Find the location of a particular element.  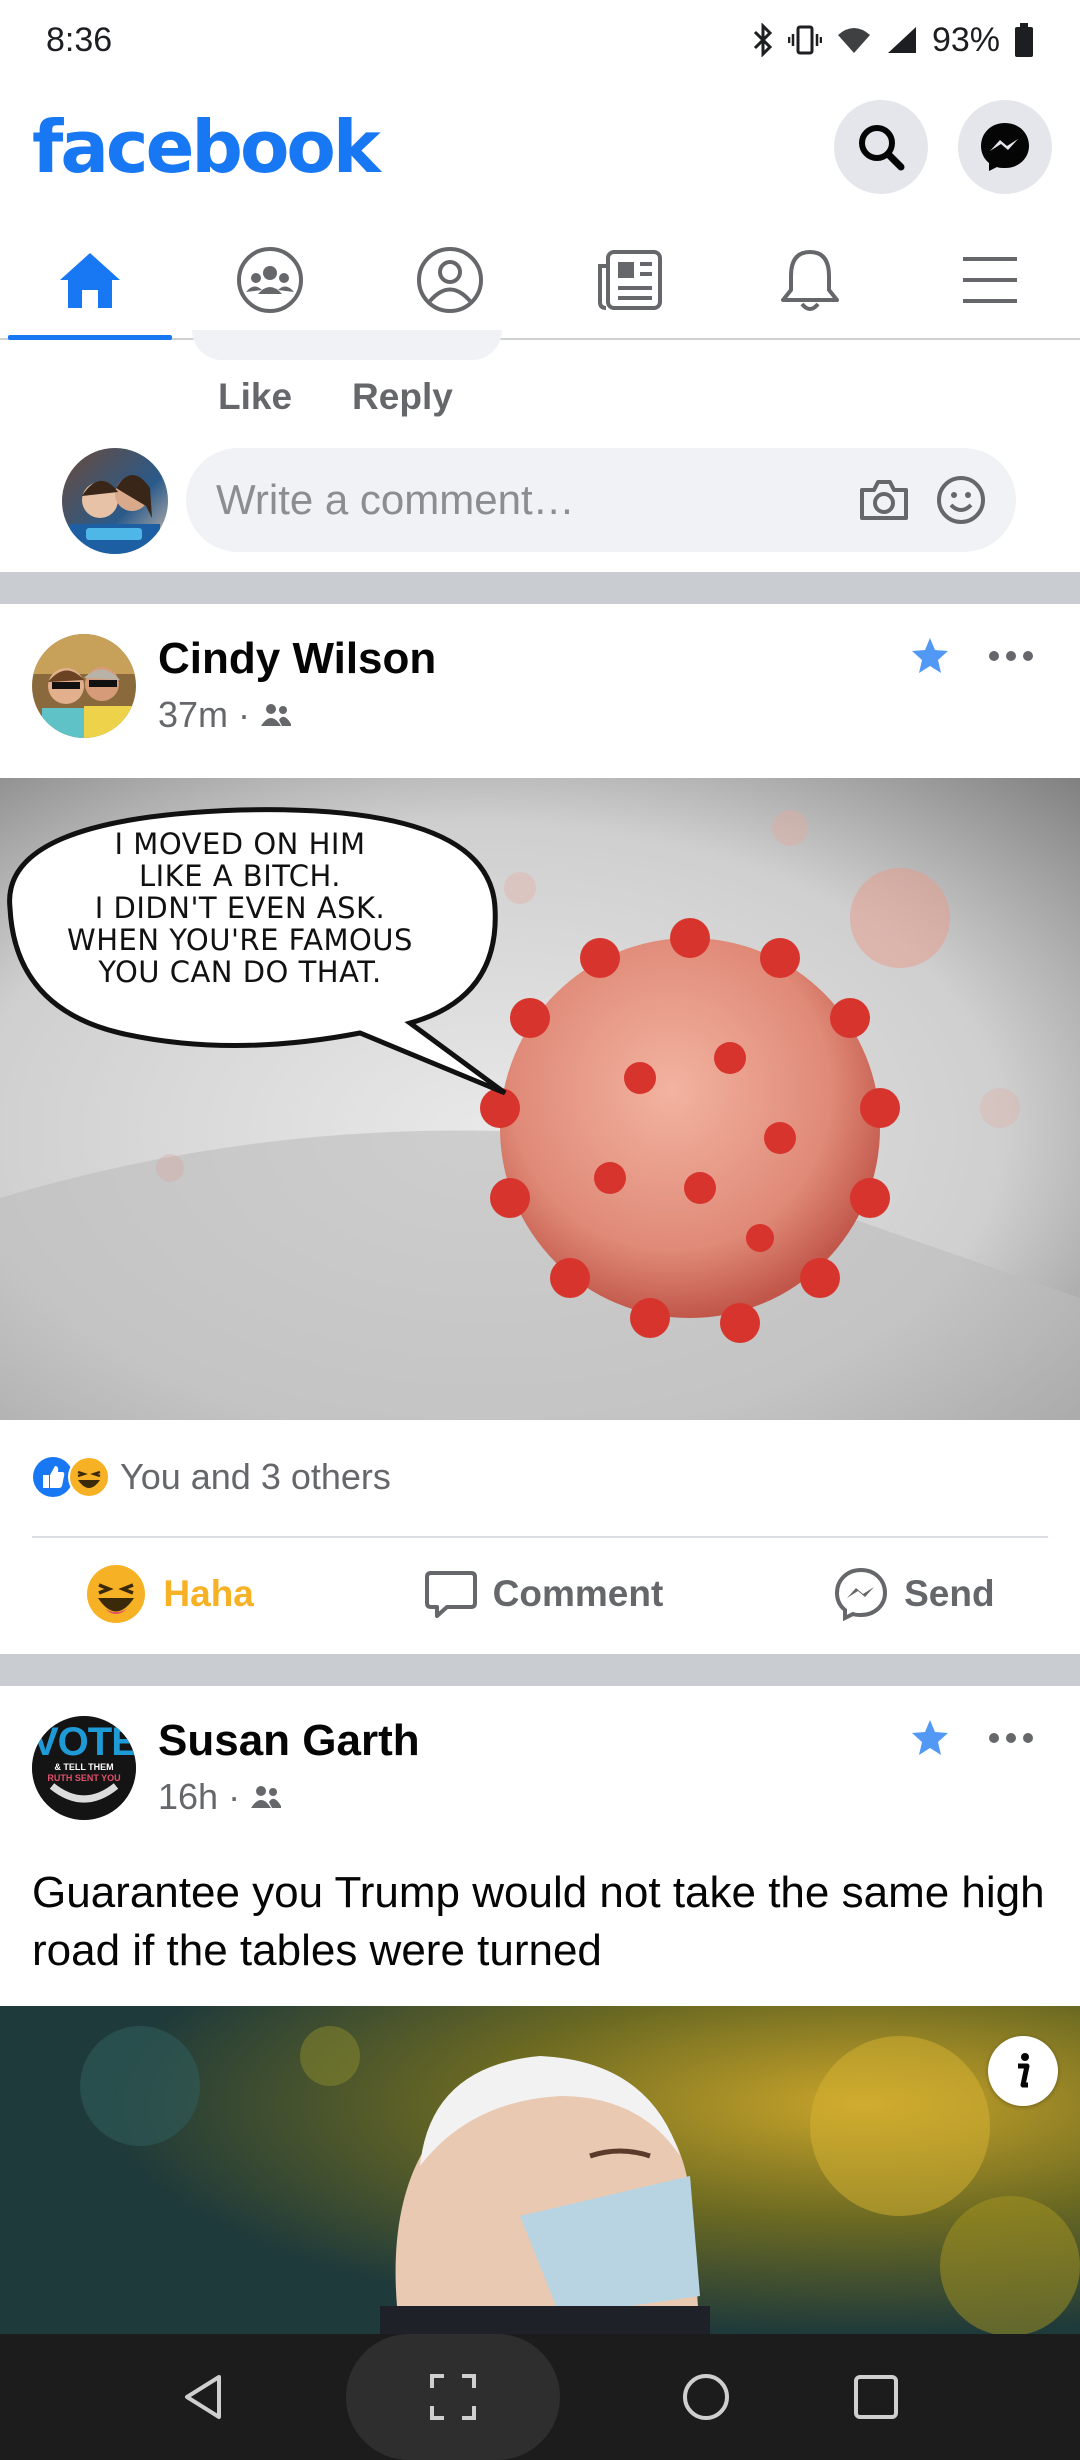

info-icon is located at coordinates (1024, 2070).